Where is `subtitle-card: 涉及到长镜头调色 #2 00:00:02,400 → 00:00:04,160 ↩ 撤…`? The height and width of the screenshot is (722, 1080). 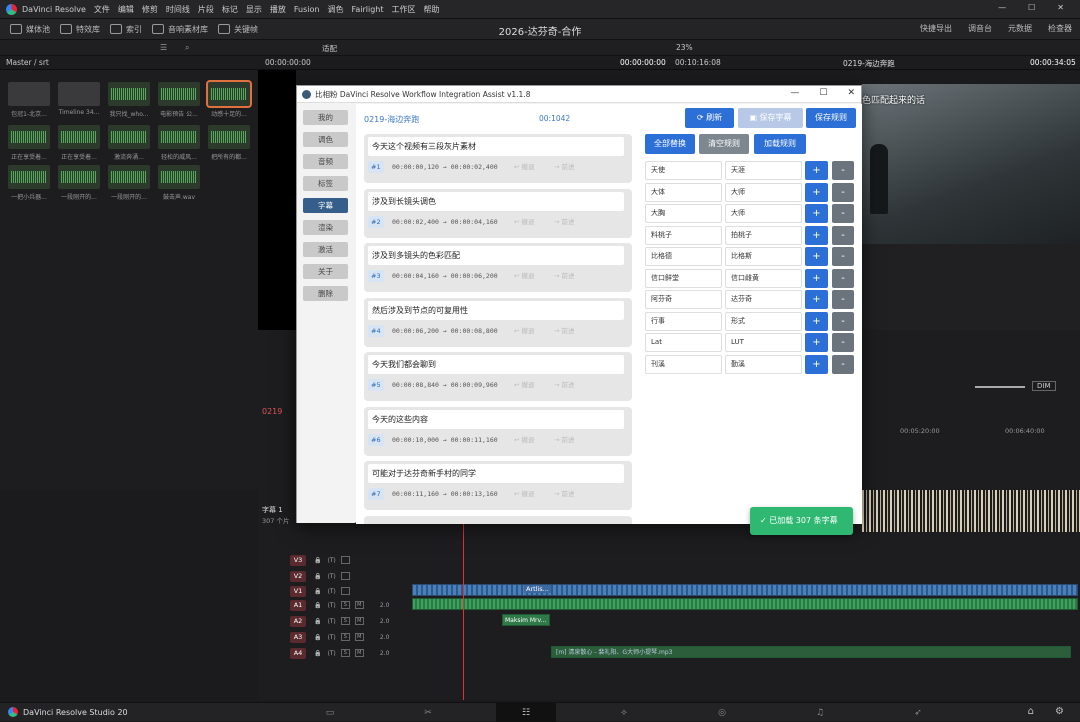
subtitle-card: 涉及到长镜头调色 #2 00:00:02,400 → 00:00:04,160 ↩ 撤… is located at coordinates (498, 213).